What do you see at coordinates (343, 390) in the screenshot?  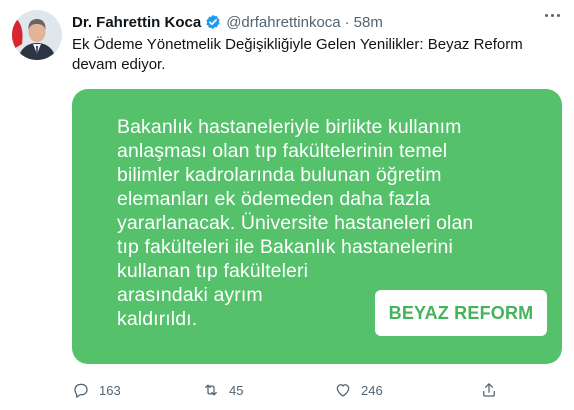 I see `heart-icon` at bounding box center [343, 390].